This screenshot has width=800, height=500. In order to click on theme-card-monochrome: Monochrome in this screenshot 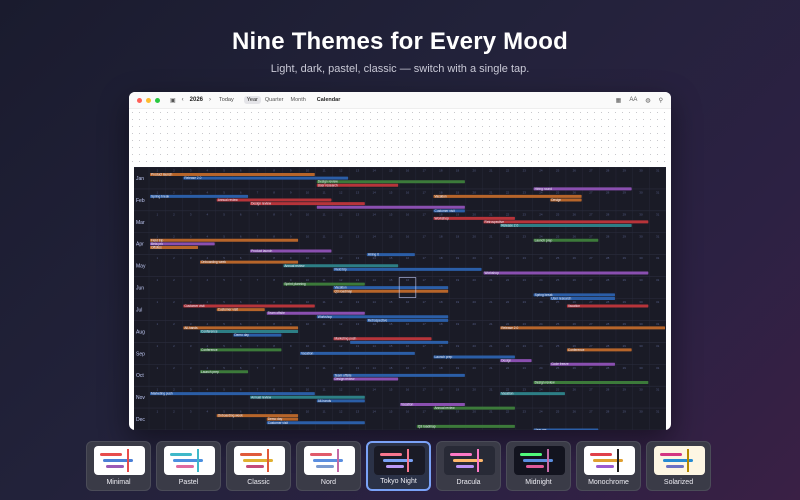, I will do `click(608, 466)`.